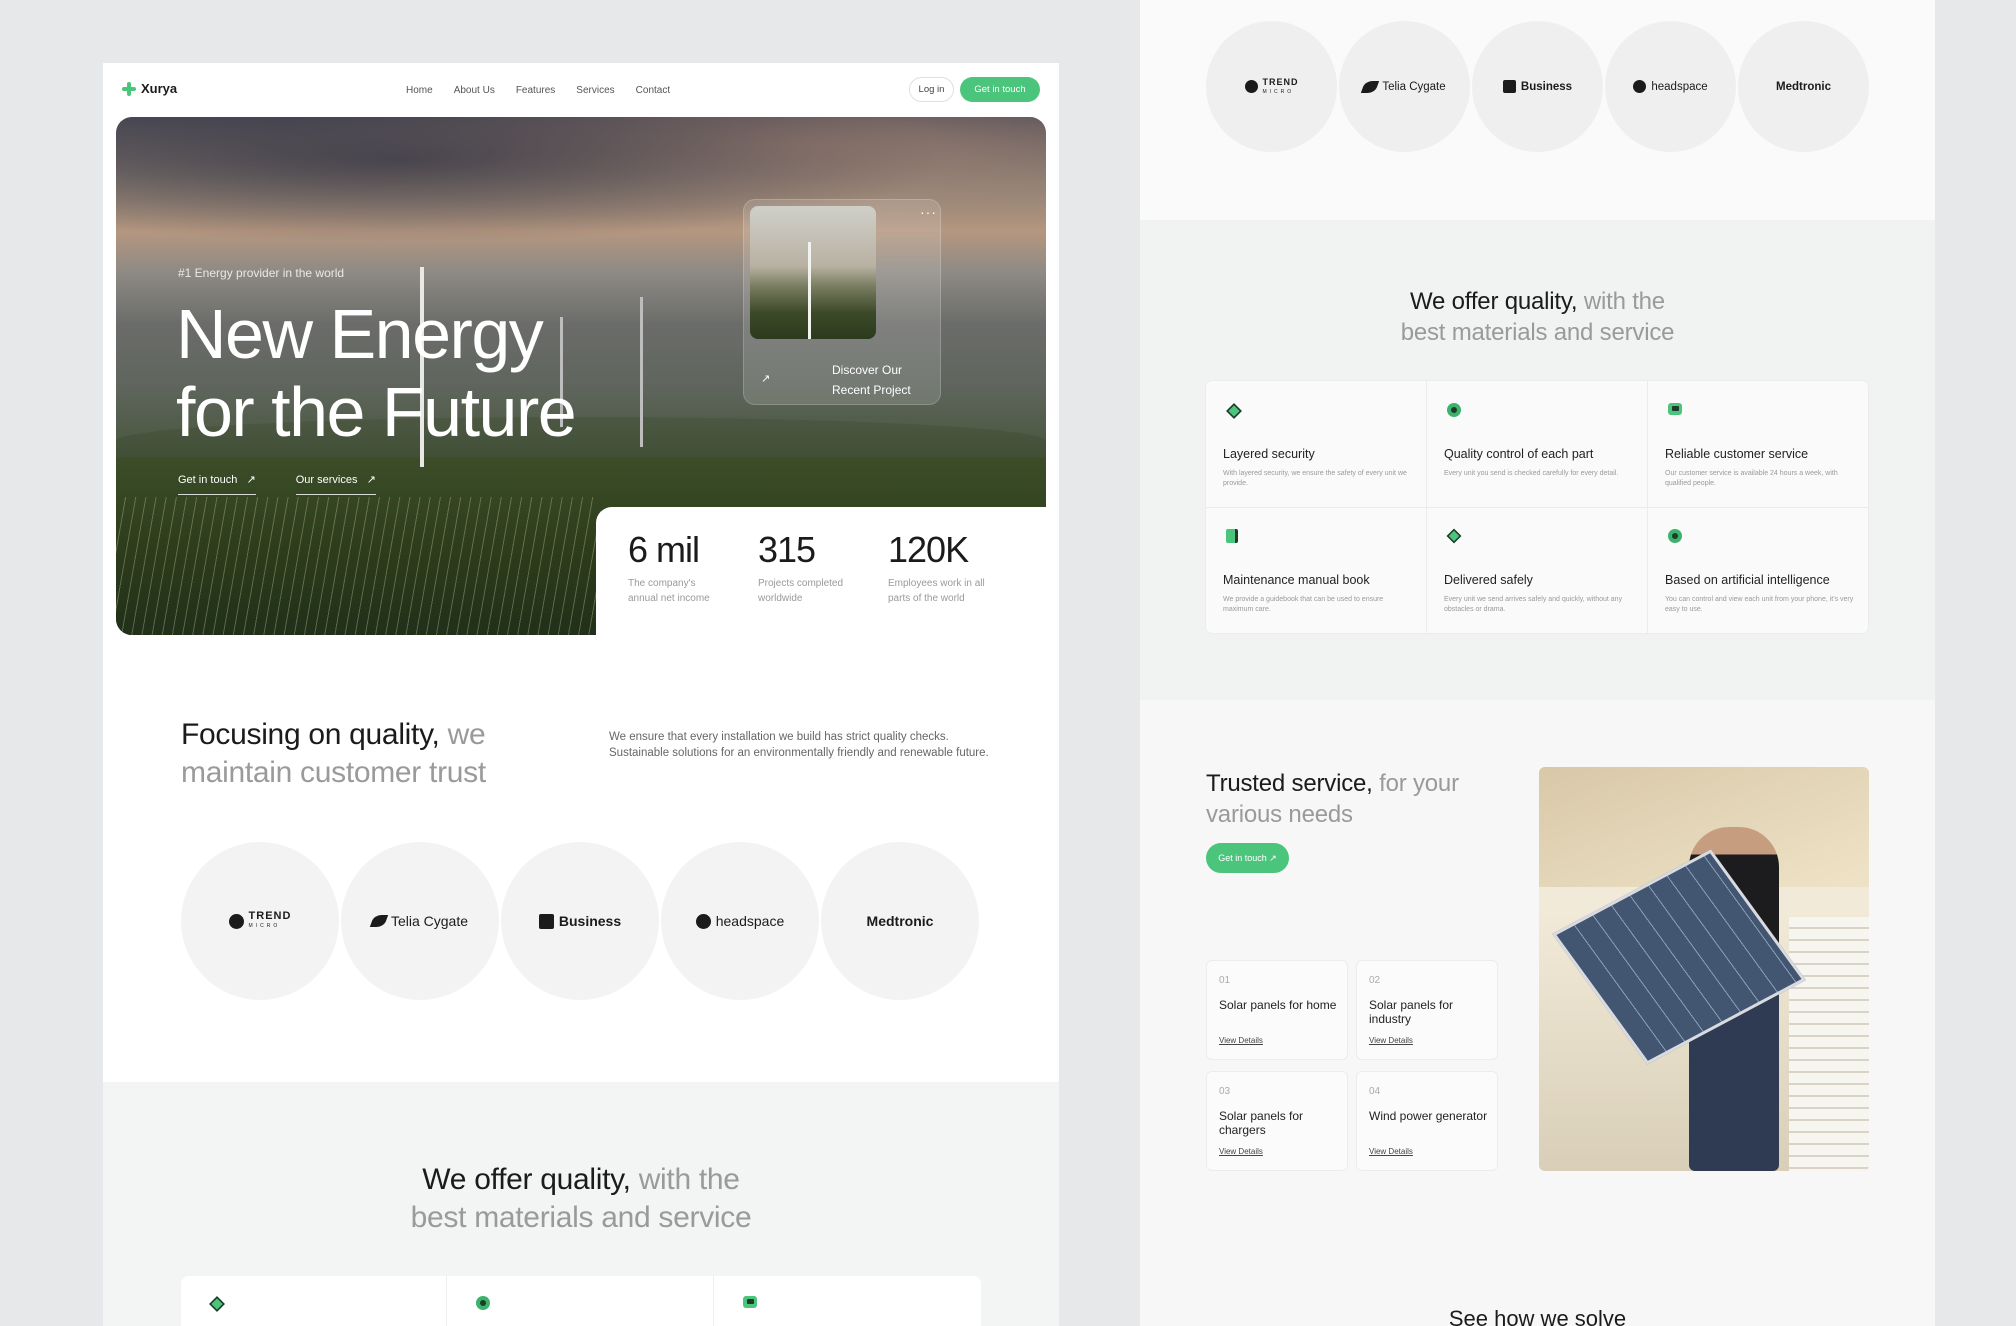 This screenshot has height=1326, width=2016. What do you see at coordinates (1537, 1316) in the screenshot?
I see `see-how-heading: See how we solve` at bounding box center [1537, 1316].